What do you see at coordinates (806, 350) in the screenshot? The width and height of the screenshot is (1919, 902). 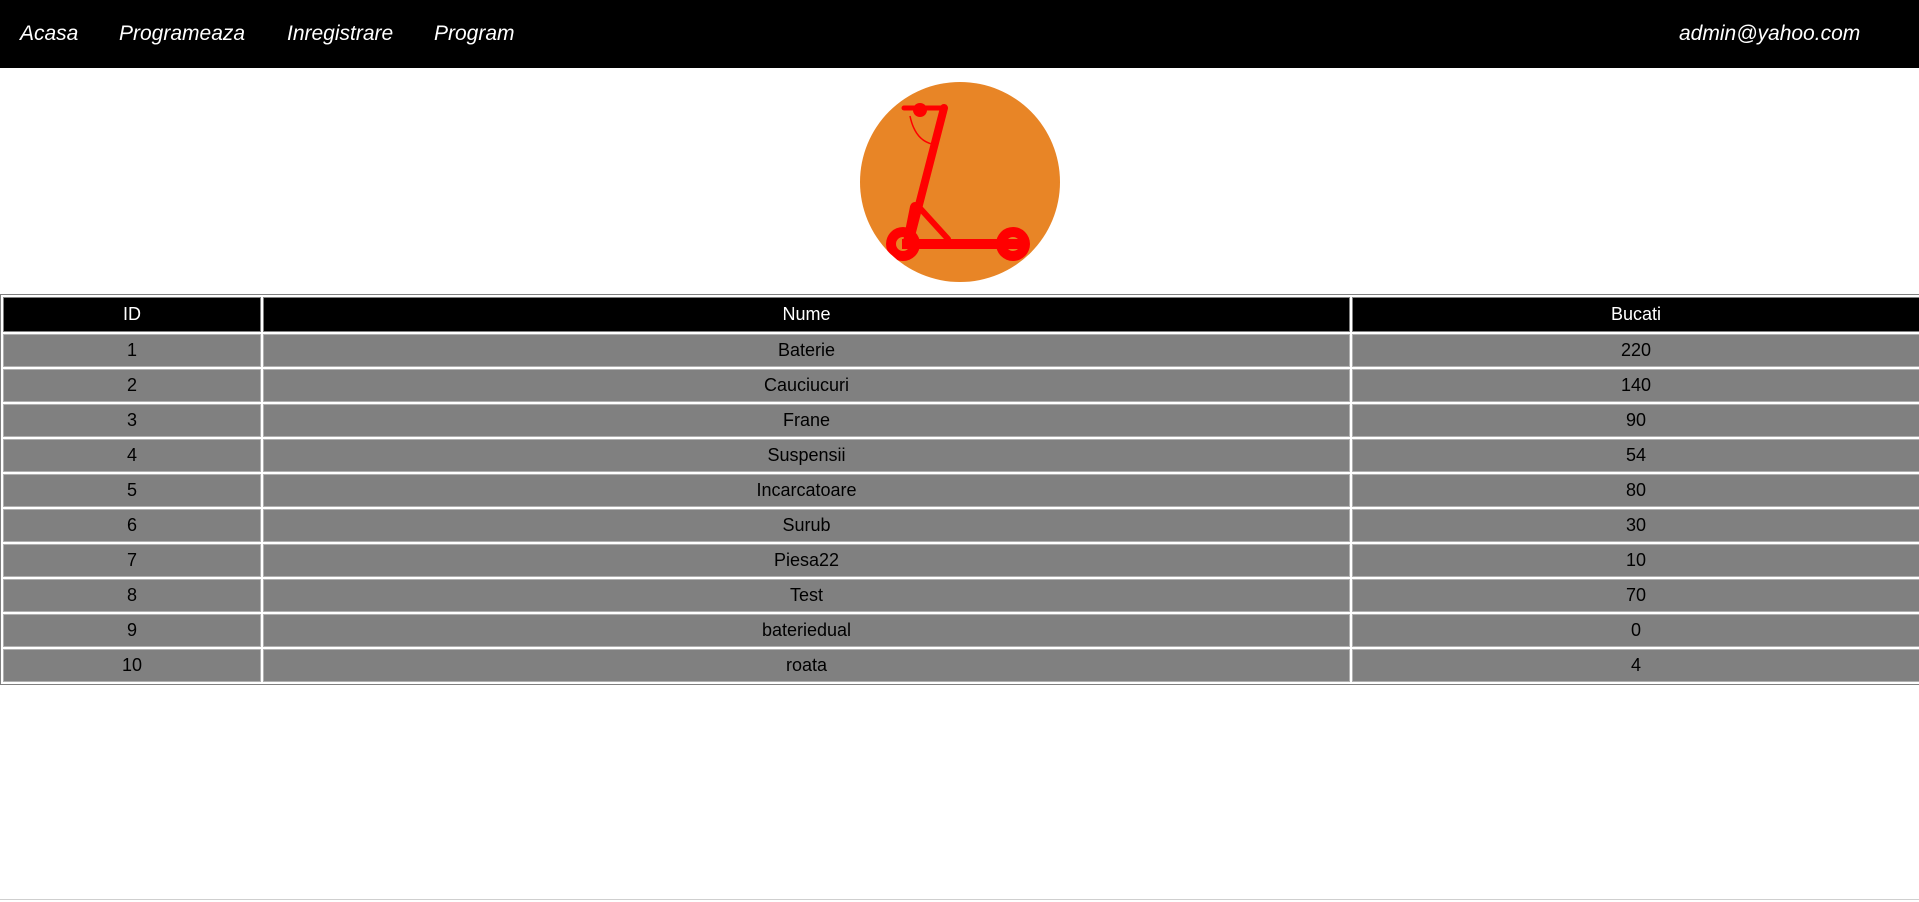 I see `cell-nume: Baterie` at bounding box center [806, 350].